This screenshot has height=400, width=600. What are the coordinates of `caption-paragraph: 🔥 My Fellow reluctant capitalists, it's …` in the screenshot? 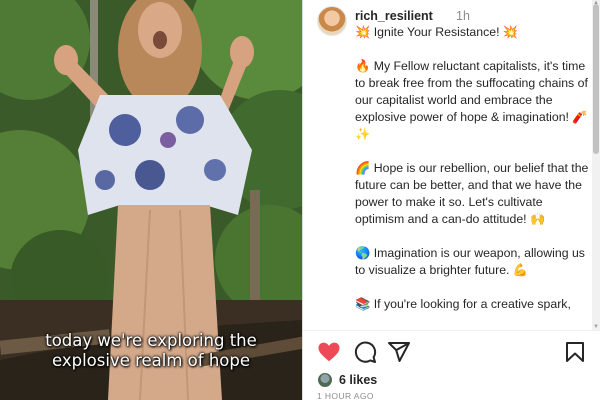 It's located at (471, 100).